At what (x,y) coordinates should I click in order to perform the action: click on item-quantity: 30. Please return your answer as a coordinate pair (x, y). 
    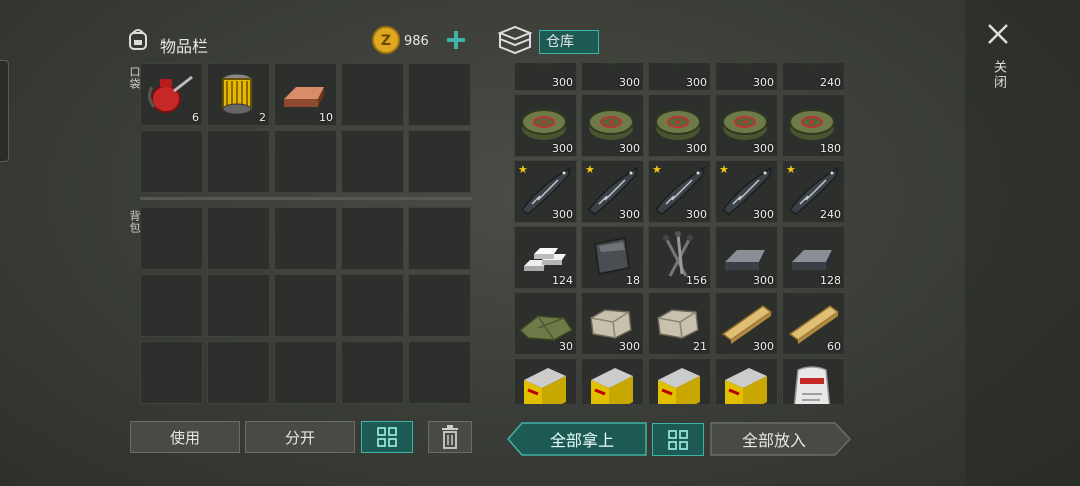
    Looking at the image, I should click on (566, 346).